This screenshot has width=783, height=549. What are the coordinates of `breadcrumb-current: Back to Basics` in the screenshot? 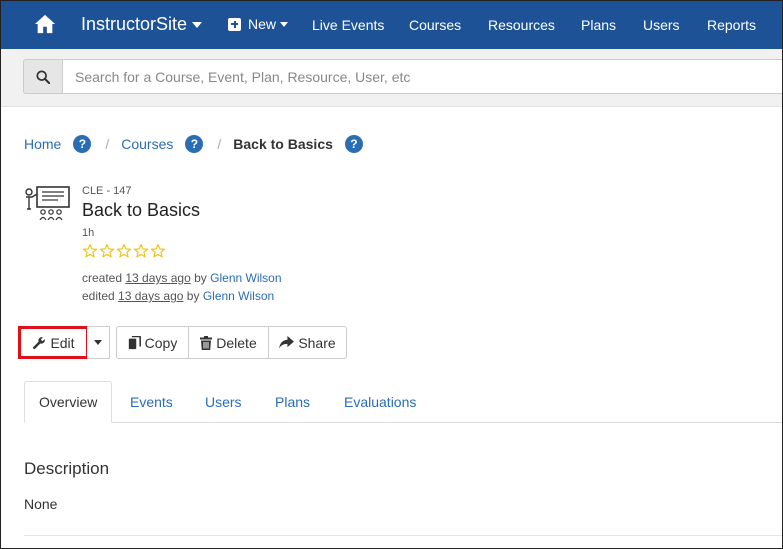 It's located at (283, 144).